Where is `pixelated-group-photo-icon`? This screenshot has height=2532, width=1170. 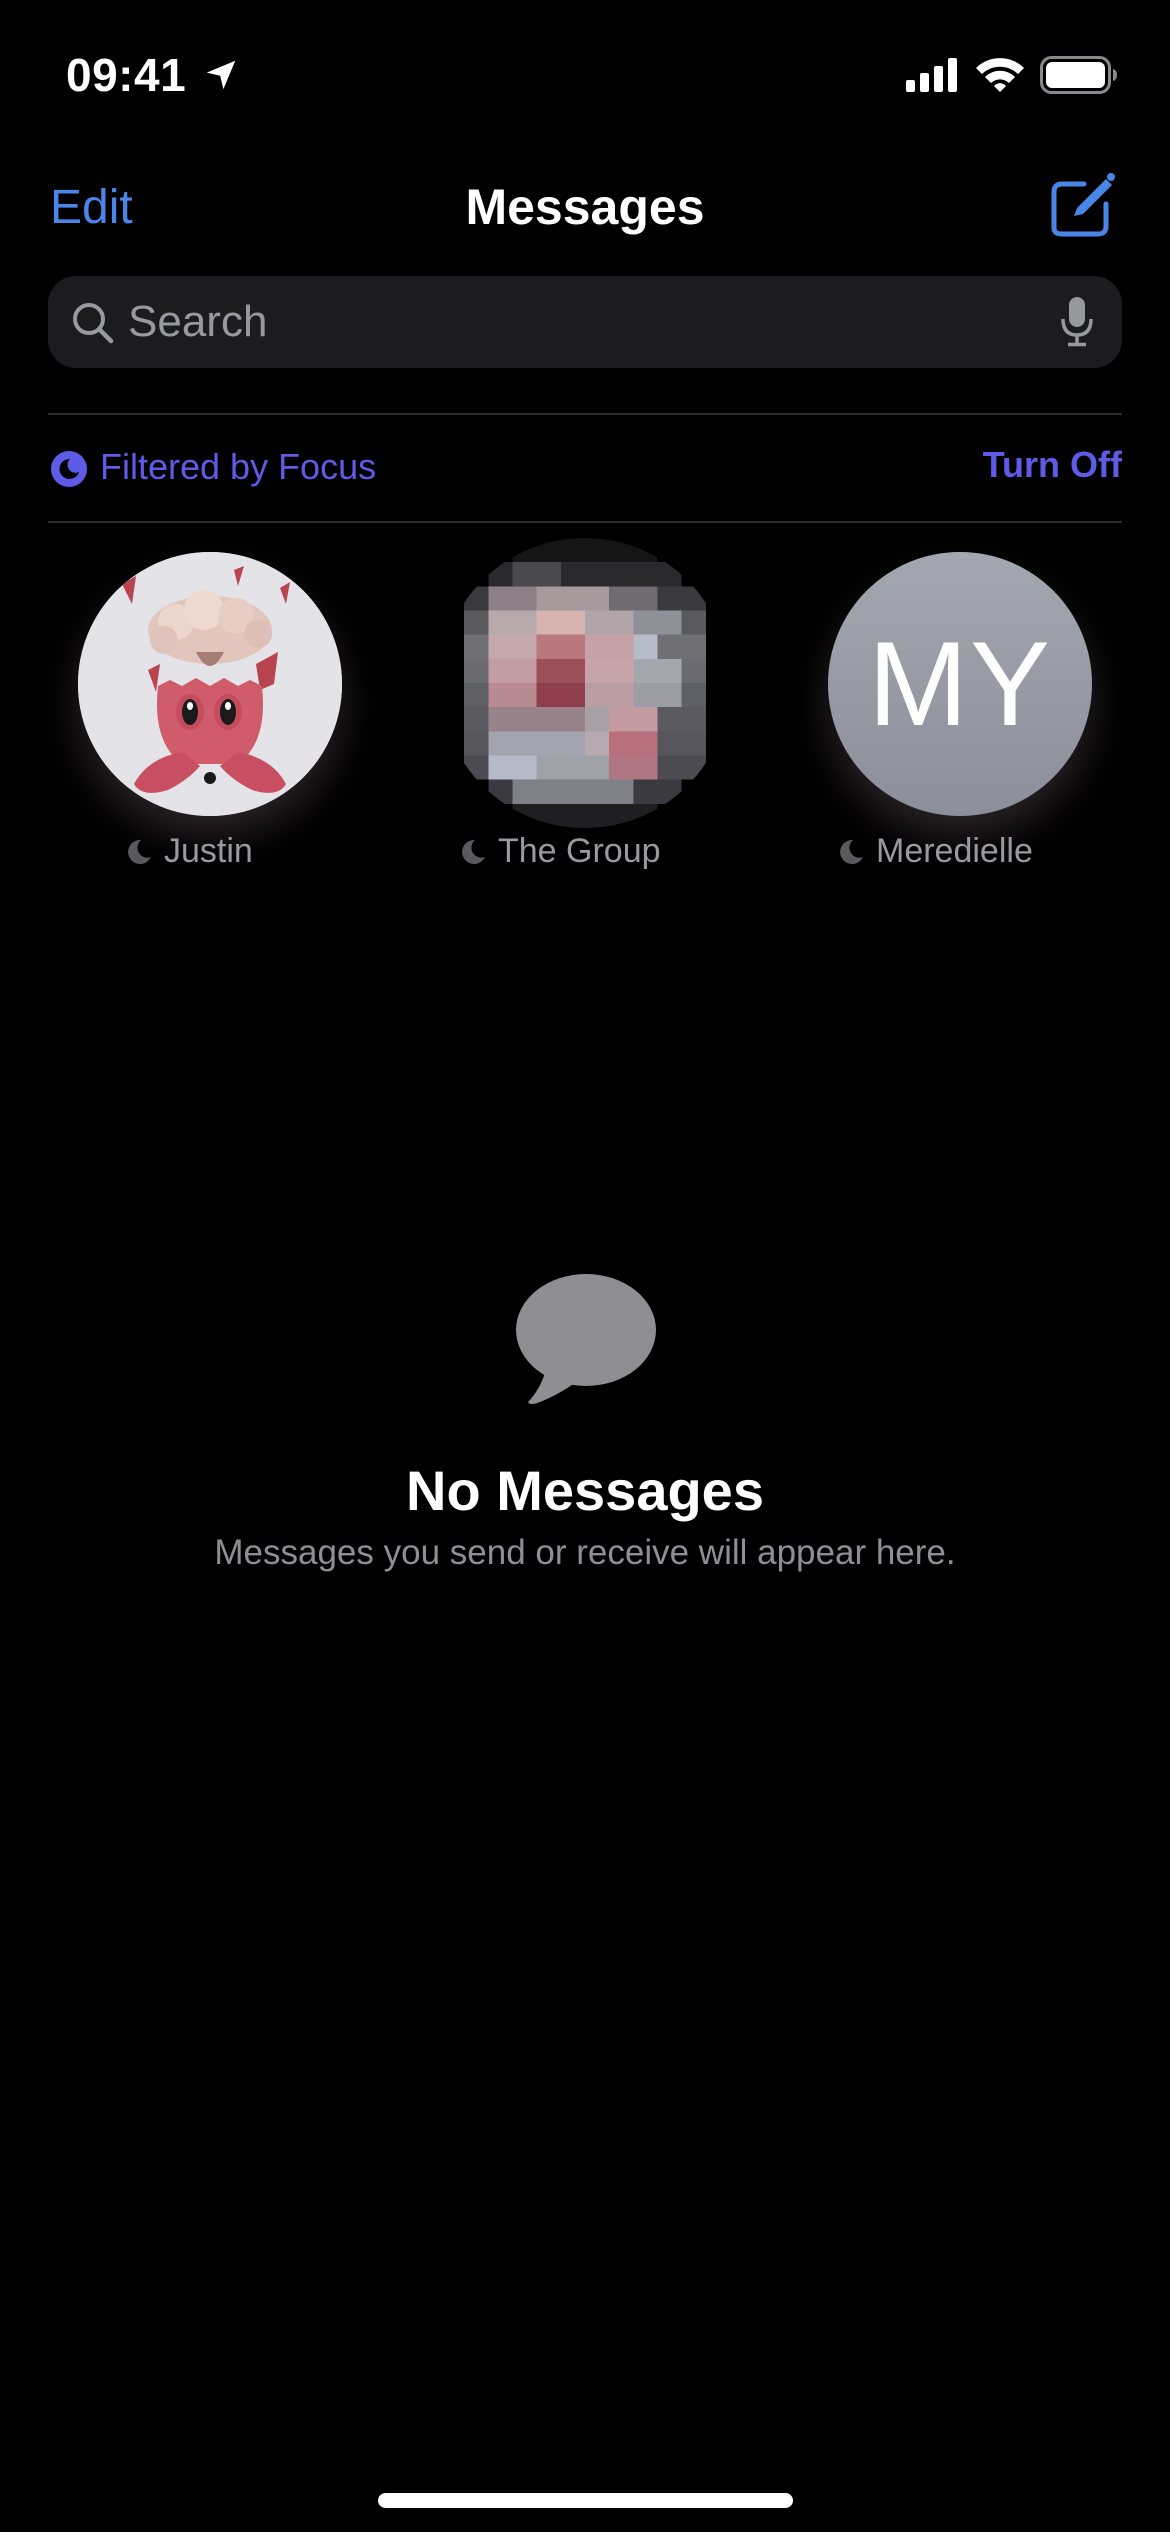 pixelated-group-photo-icon is located at coordinates (585, 683).